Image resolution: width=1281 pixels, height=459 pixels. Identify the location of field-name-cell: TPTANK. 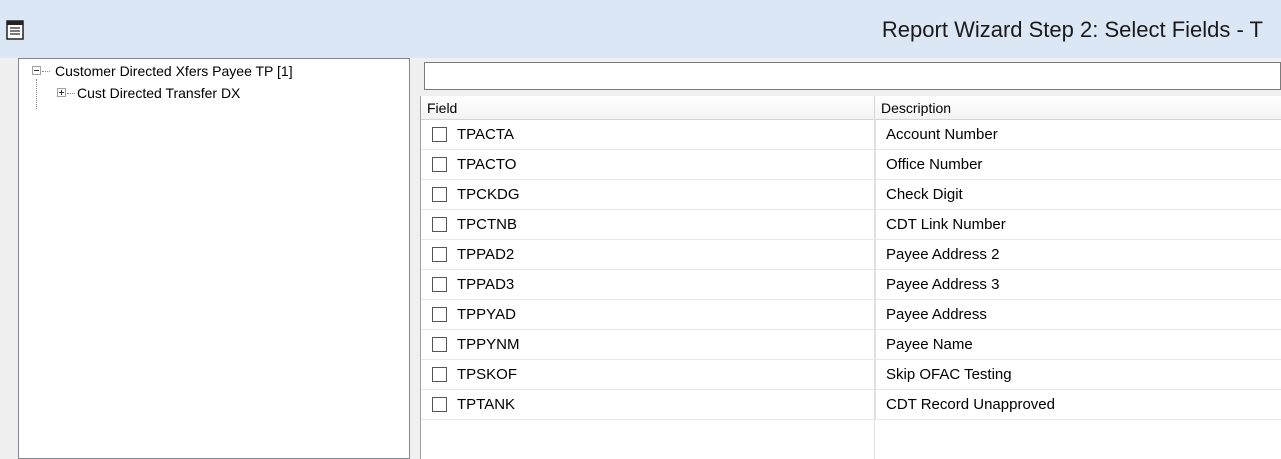
(486, 404).